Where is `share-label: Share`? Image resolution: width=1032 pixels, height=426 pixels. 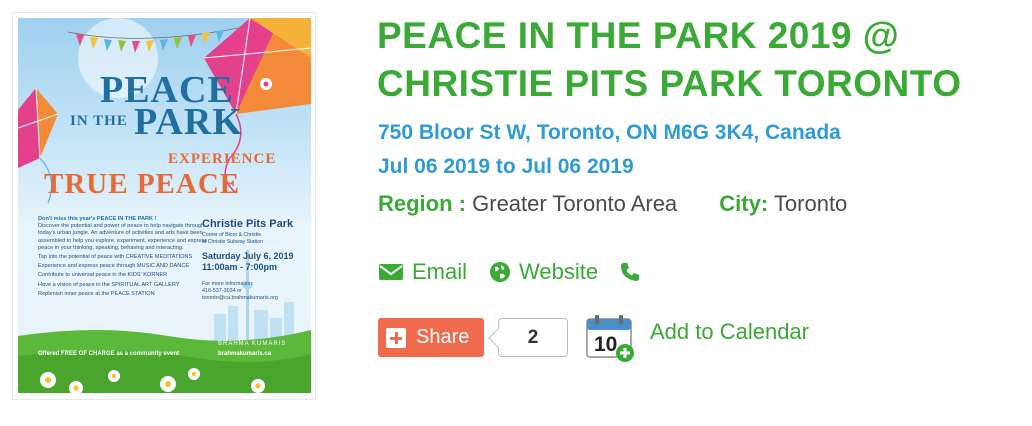 share-label: Share is located at coordinates (443, 337).